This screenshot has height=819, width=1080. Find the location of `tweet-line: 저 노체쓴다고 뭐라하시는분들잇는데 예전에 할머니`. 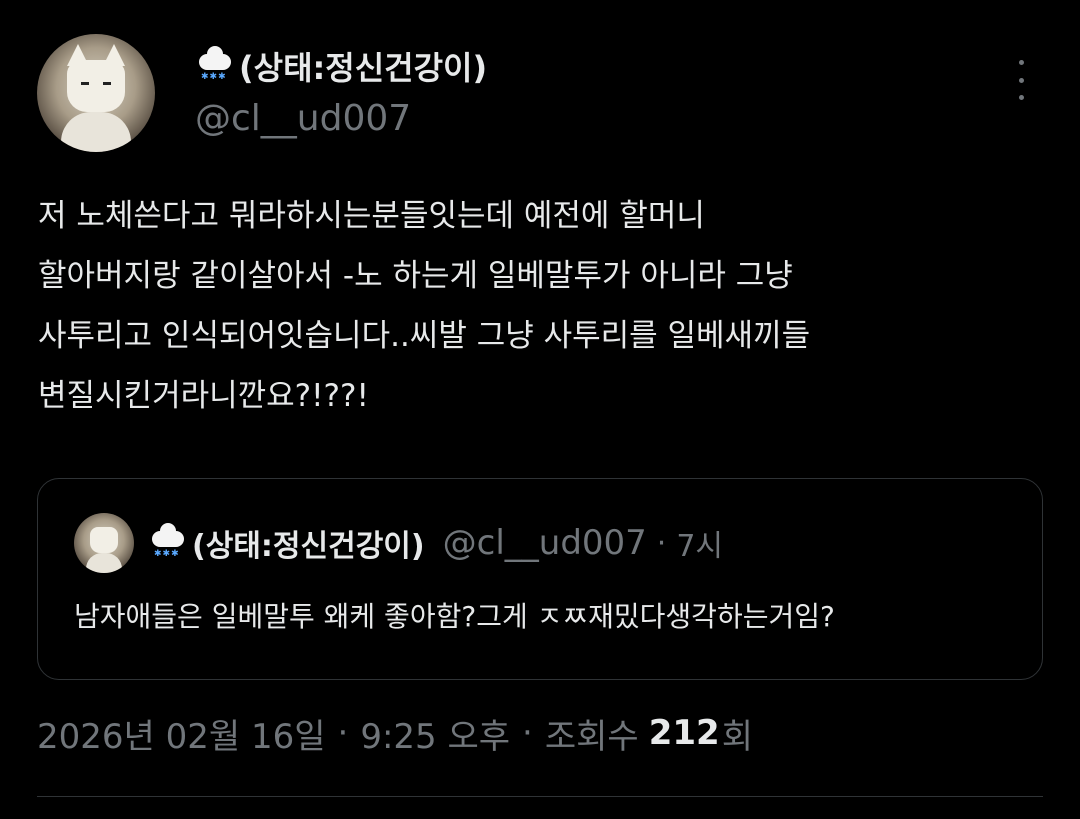

tweet-line: 저 노체쓴다고 뭐라하시는분들잇는데 예전에 할머니 is located at coordinates (371, 216).